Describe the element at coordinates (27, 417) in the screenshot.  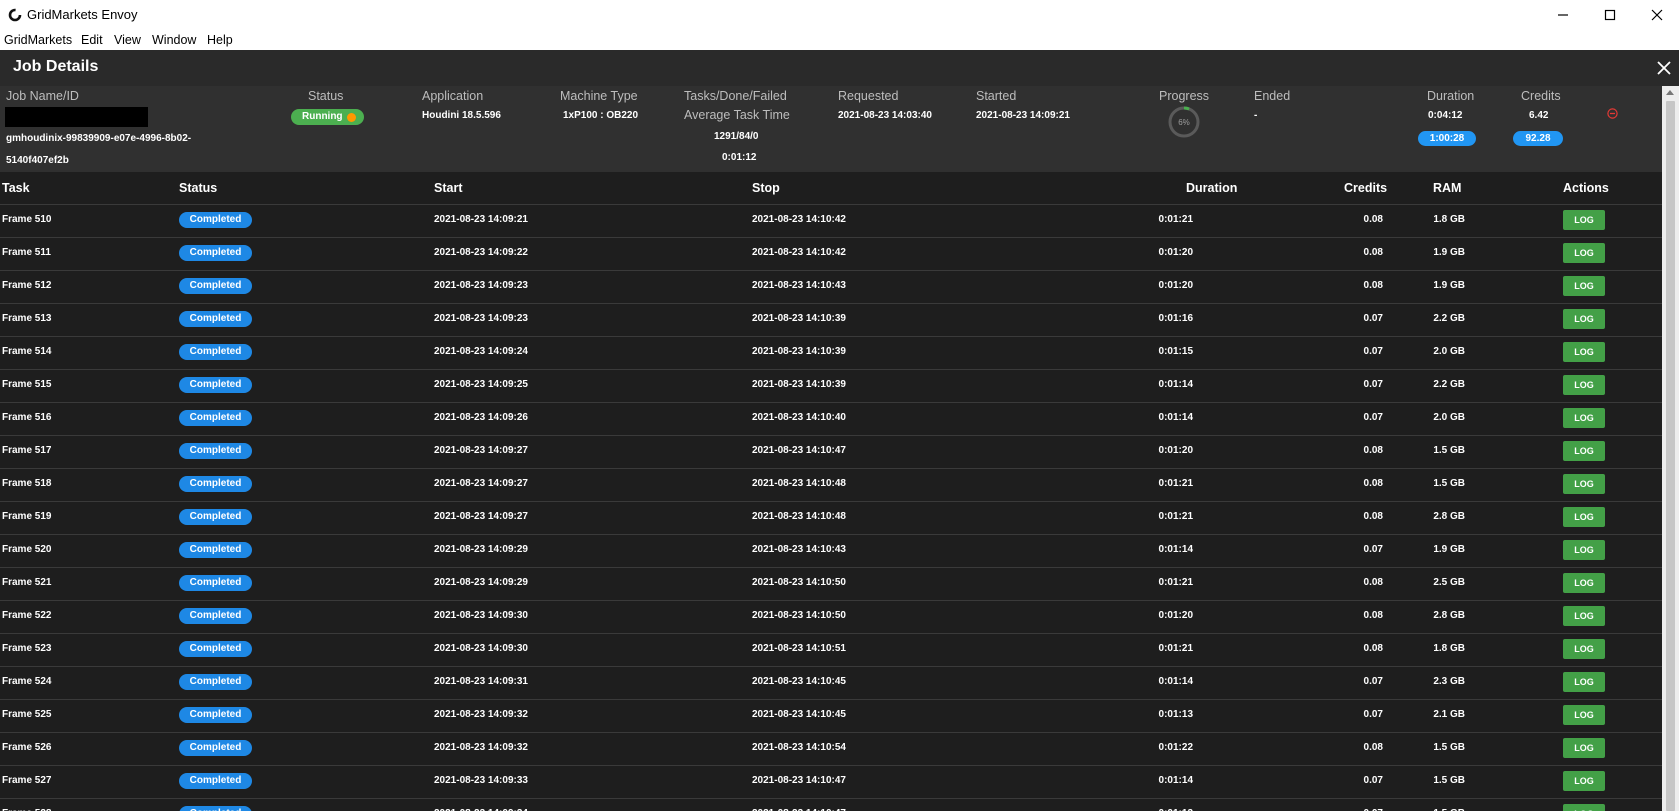
I see `task-name: Frame 516` at that location.